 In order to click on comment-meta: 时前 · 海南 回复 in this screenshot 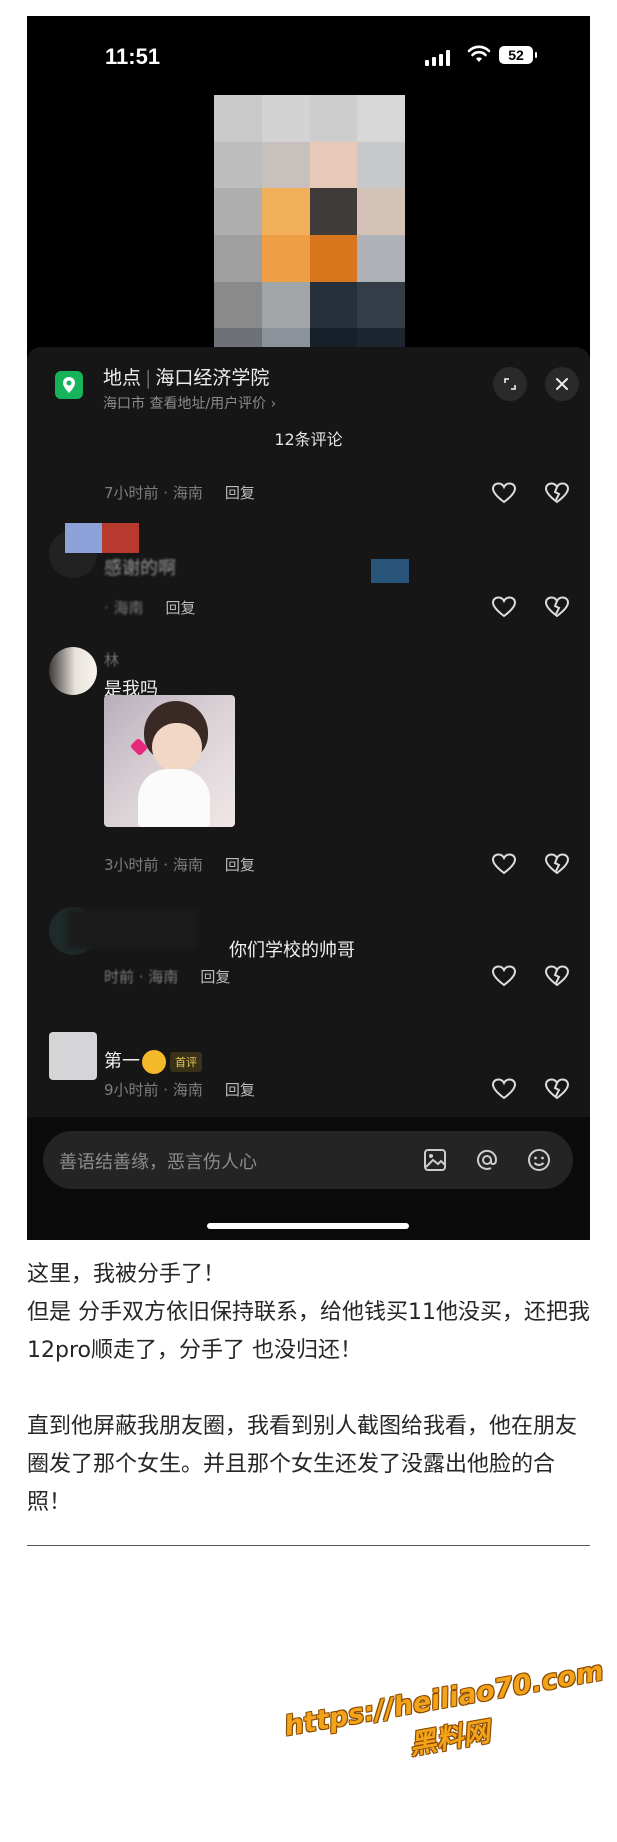, I will do `click(167, 977)`.